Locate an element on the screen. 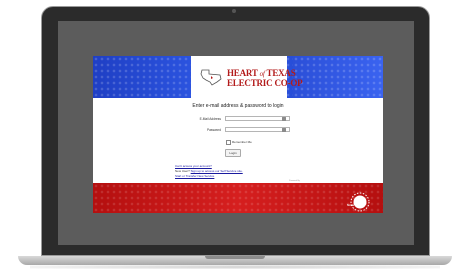 The height and width of the screenshot is (271, 469). password-label: Password is located at coordinates (214, 130).